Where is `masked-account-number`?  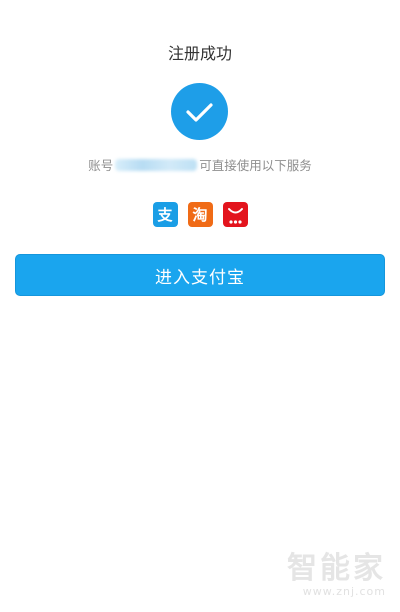
masked-account-number is located at coordinates (156, 165).